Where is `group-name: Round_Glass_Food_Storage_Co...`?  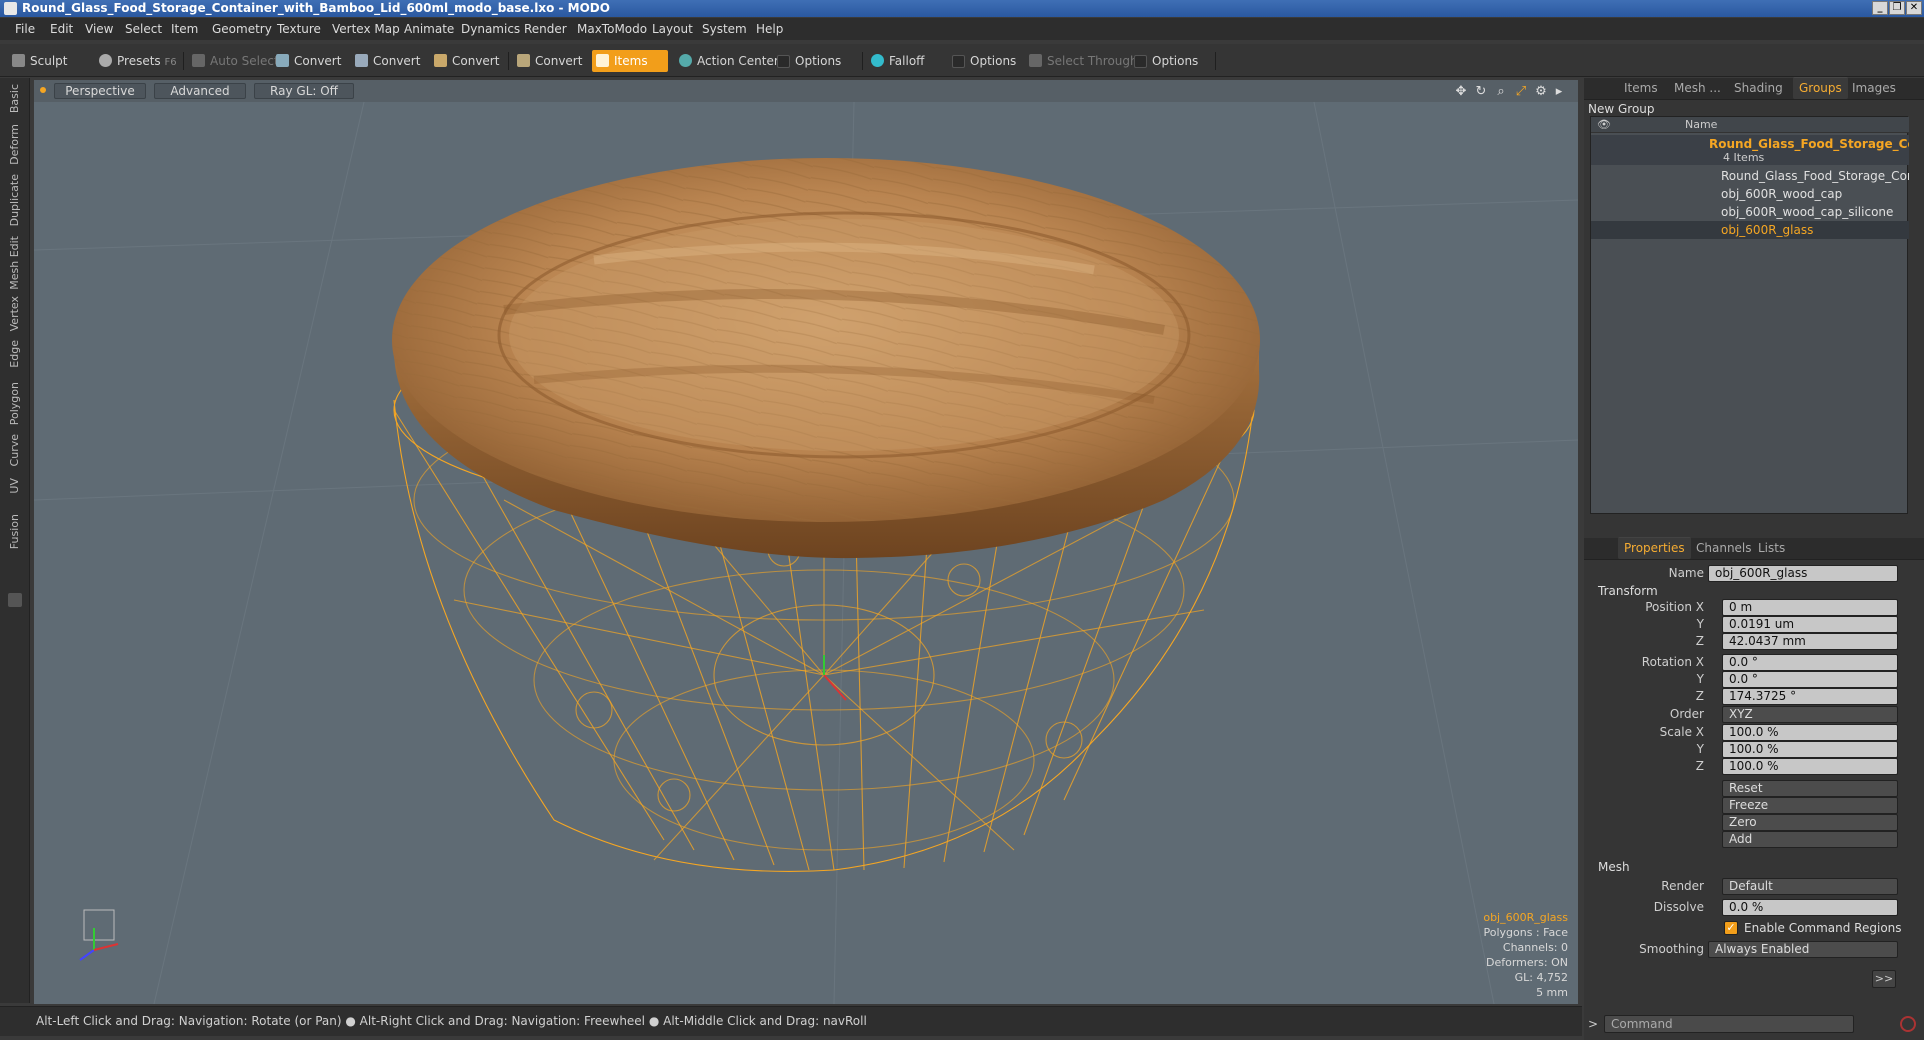
group-name: Round_Glass_Food_Storage_Co... is located at coordinates (1809, 144).